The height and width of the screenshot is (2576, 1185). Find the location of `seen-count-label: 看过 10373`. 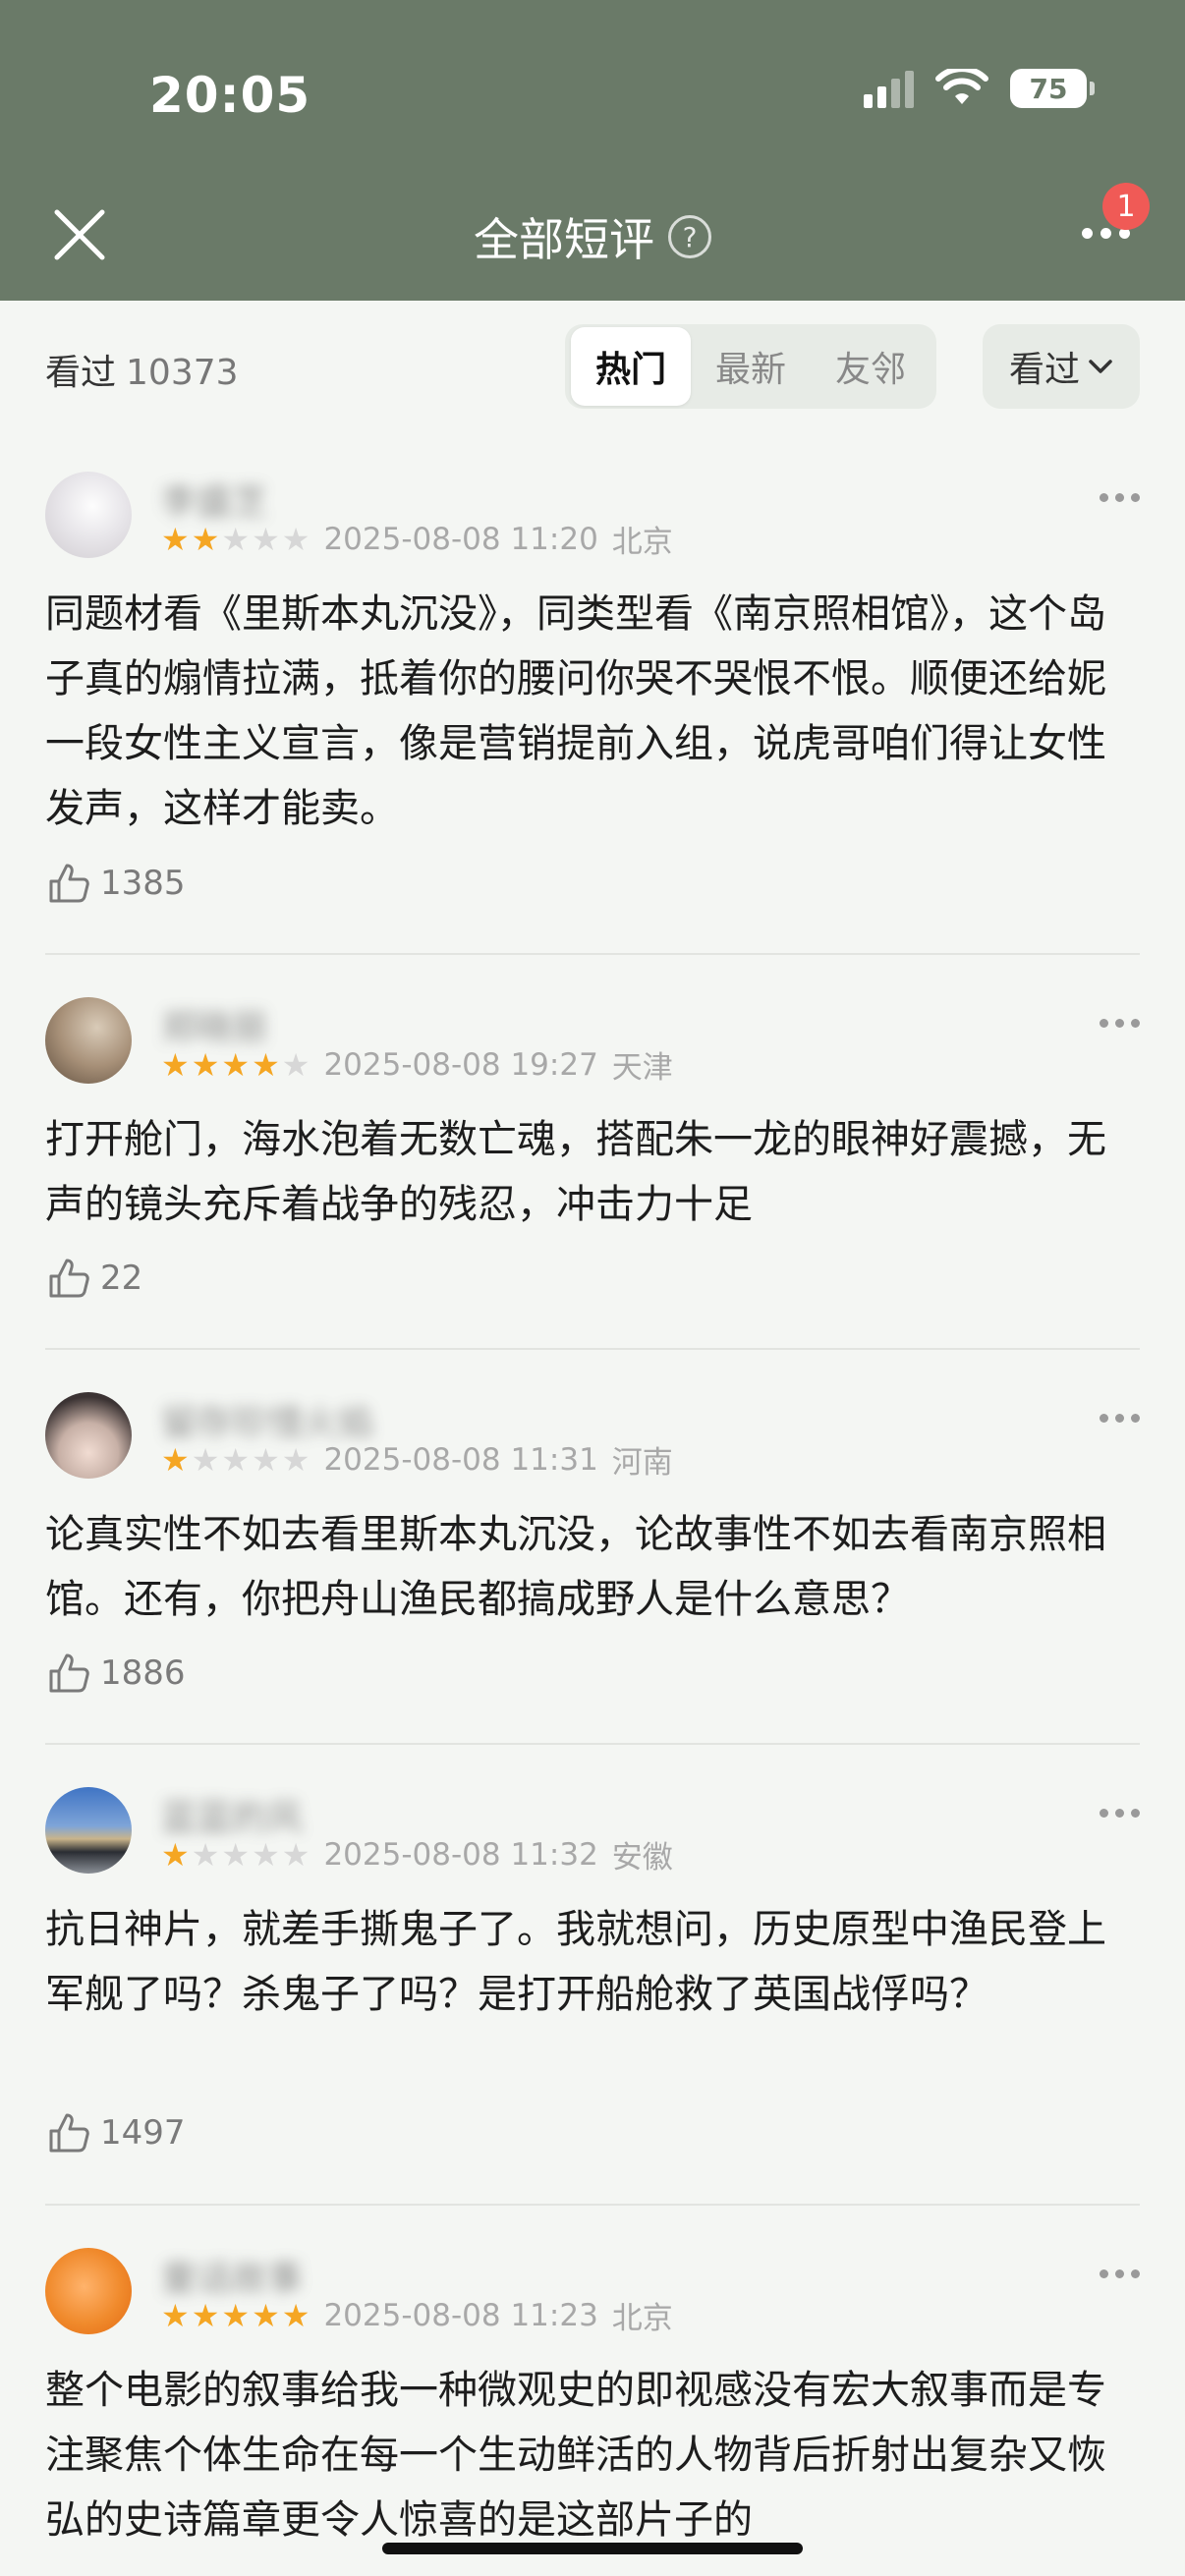

seen-count-label: 看过 10373 is located at coordinates (142, 369).